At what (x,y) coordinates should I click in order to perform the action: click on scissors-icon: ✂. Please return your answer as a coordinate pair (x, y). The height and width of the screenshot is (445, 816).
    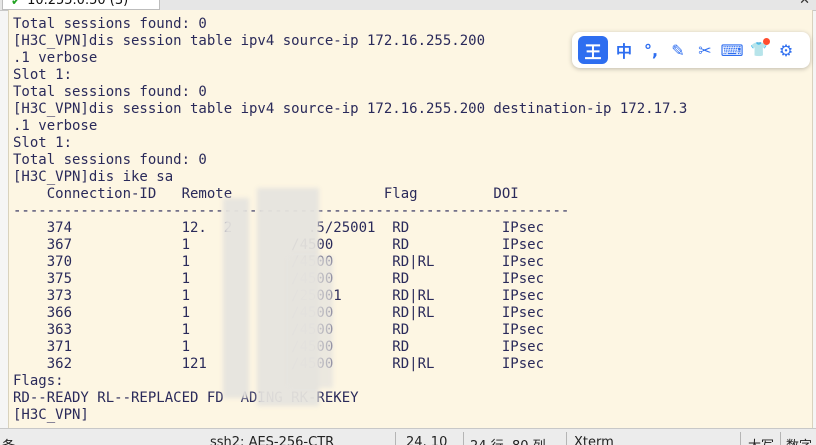
    Looking at the image, I should click on (705, 50).